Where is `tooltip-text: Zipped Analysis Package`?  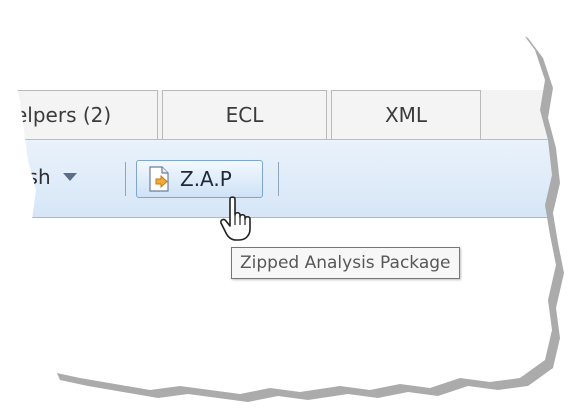
tooltip-text: Zipped Analysis Package is located at coordinates (345, 263).